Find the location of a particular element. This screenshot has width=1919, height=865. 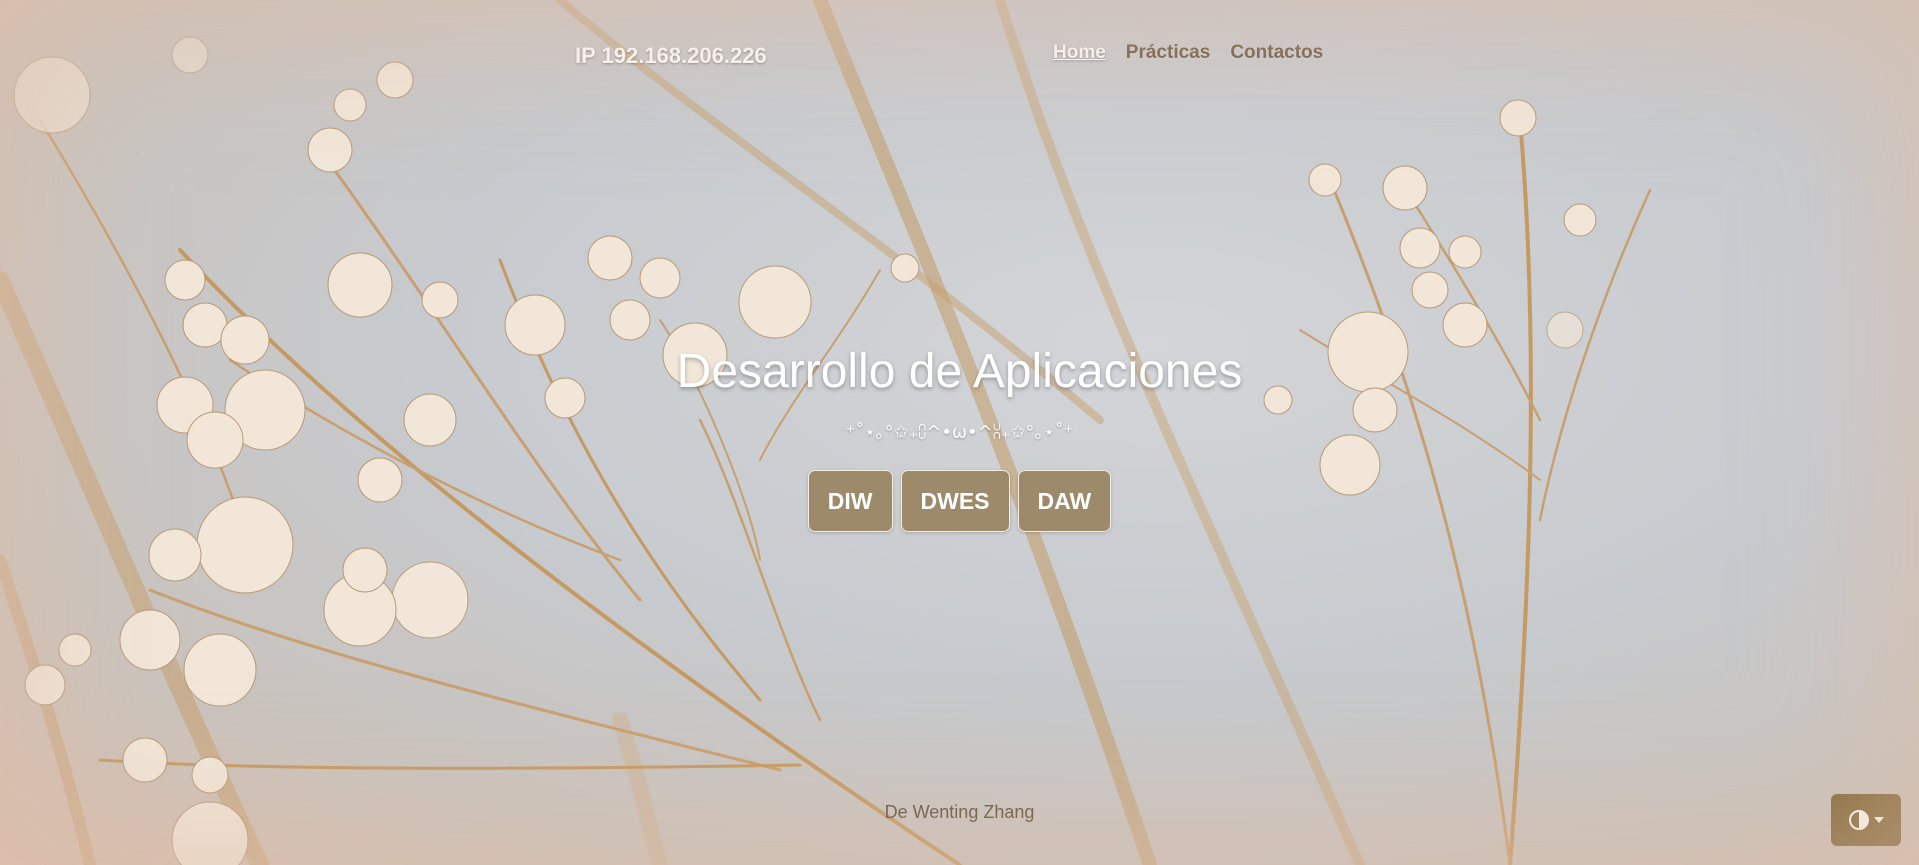

dwes-button: DWES is located at coordinates (955, 501).